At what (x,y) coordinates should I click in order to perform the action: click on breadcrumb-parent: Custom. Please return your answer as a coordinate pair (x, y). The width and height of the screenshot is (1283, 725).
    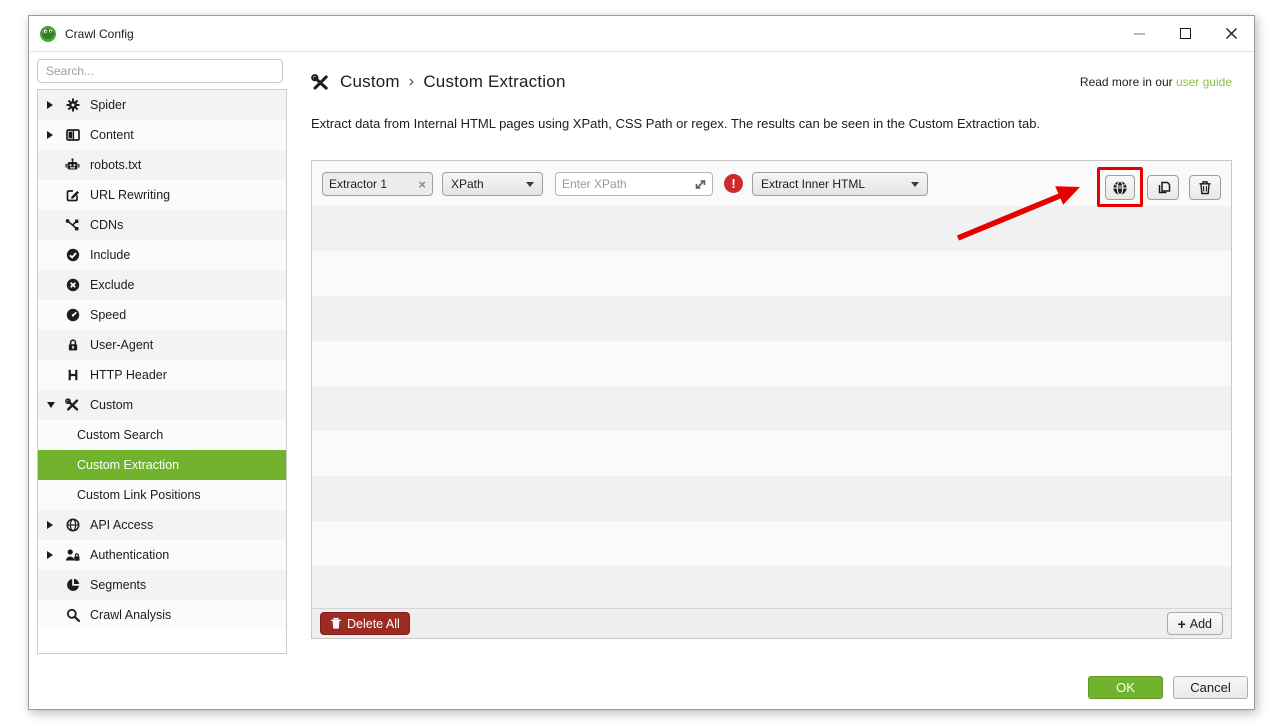
    Looking at the image, I should click on (370, 81).